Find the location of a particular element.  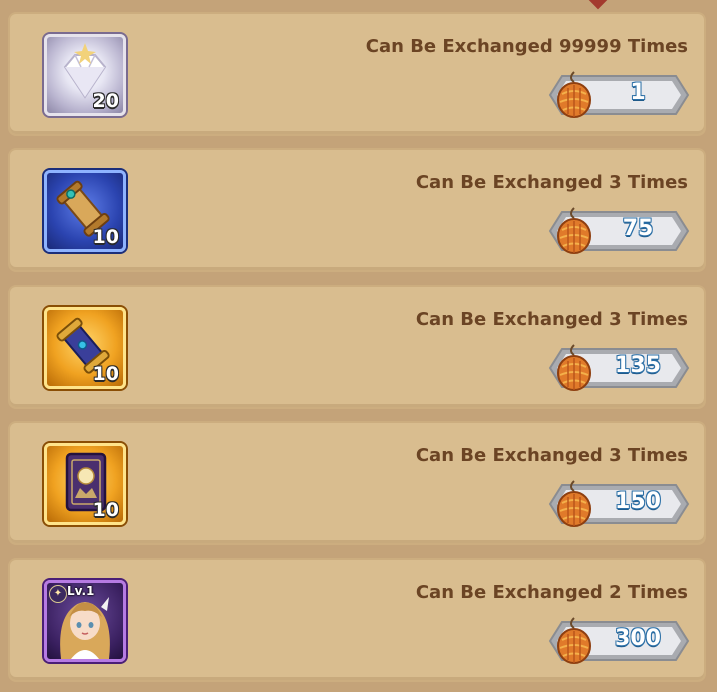

buy-button: 300 is located at coordinates (619, 640).